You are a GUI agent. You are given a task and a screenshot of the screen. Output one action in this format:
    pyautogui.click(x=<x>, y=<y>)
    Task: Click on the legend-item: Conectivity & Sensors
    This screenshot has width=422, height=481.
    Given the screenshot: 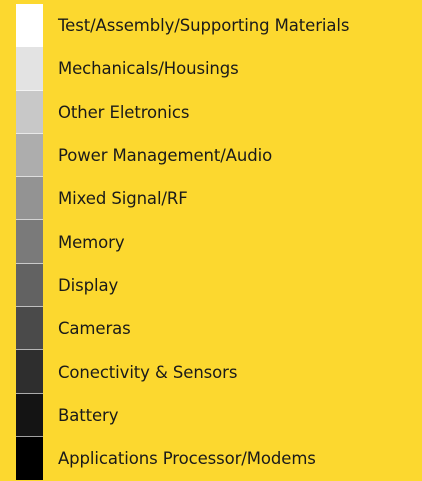 What is the action you would take?
    pyautogui.click(x=216, y=372)
    